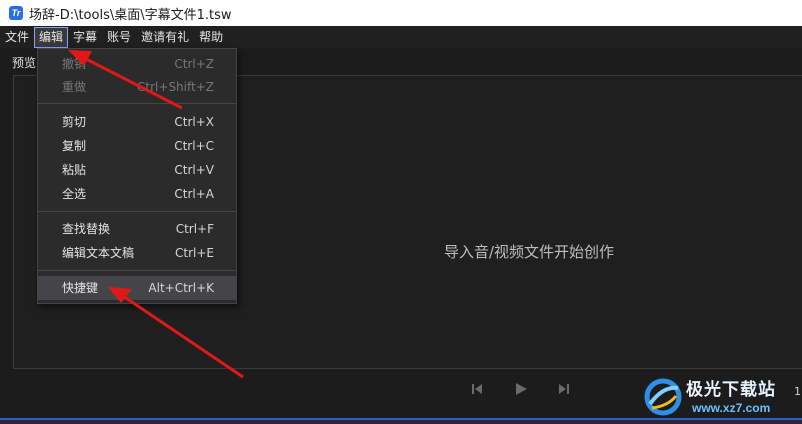 Image resolution: width=802 pixels, height=424 pixels. What do you see at coordinates (137, 194) in the screenshot?
I see `menu-item-select-all: 全选 Ctrl+A` at bounding box center [137, 194].